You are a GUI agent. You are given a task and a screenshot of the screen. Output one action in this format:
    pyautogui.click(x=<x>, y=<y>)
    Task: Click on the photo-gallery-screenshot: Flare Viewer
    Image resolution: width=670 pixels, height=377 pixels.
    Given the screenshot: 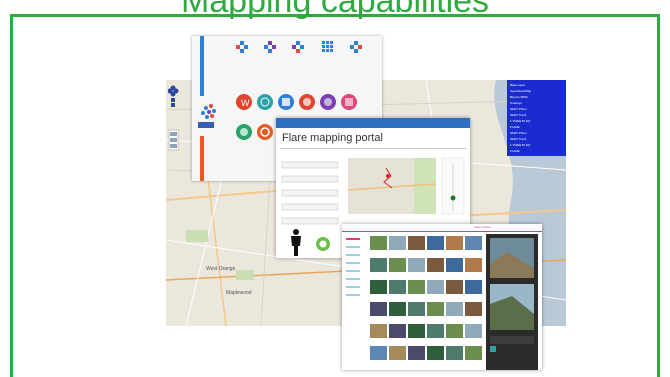 What is the action you would take?
    pyautogui.click(x=442, y=297)
    